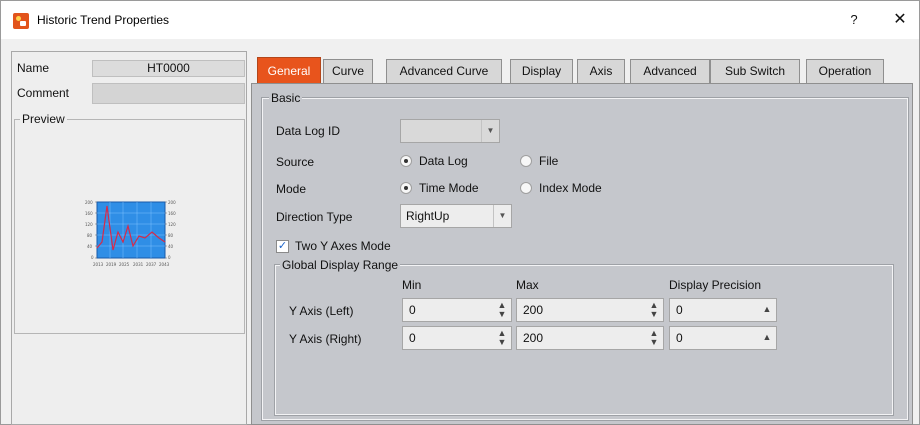 The image size is (920, 425). I want to click on y-axis-left-max-value: 200, so click(533, 310).